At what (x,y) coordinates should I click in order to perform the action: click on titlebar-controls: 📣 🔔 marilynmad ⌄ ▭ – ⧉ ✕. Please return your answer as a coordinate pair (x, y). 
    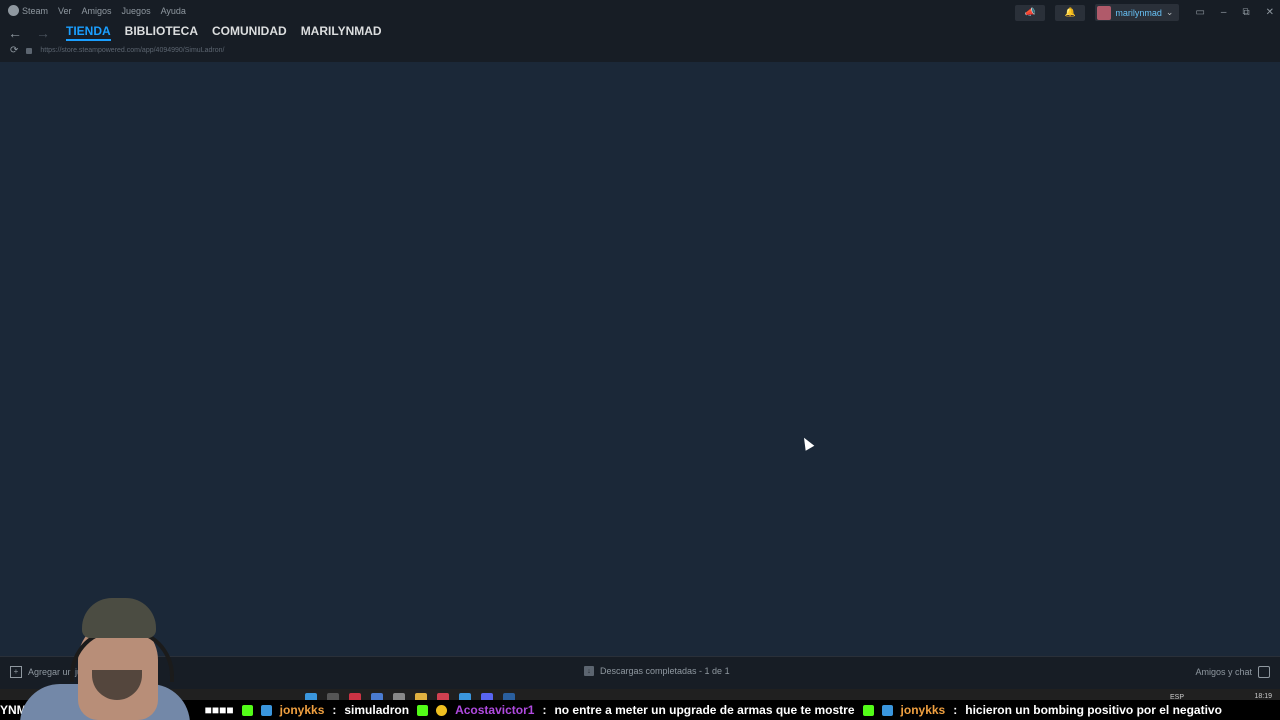
    Looking at the image, I should click on (1147, 12).